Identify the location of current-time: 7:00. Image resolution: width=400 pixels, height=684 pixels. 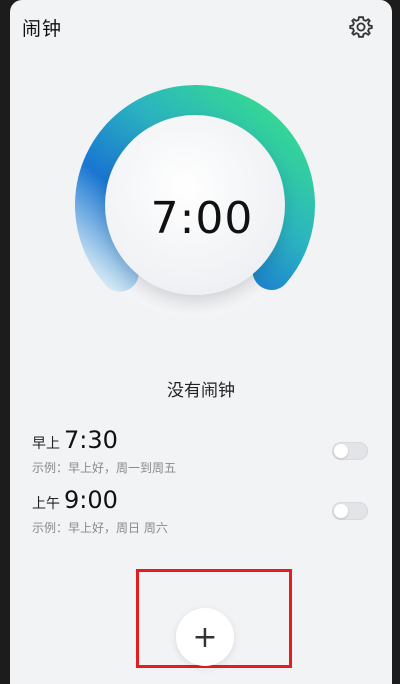
(202, 218).